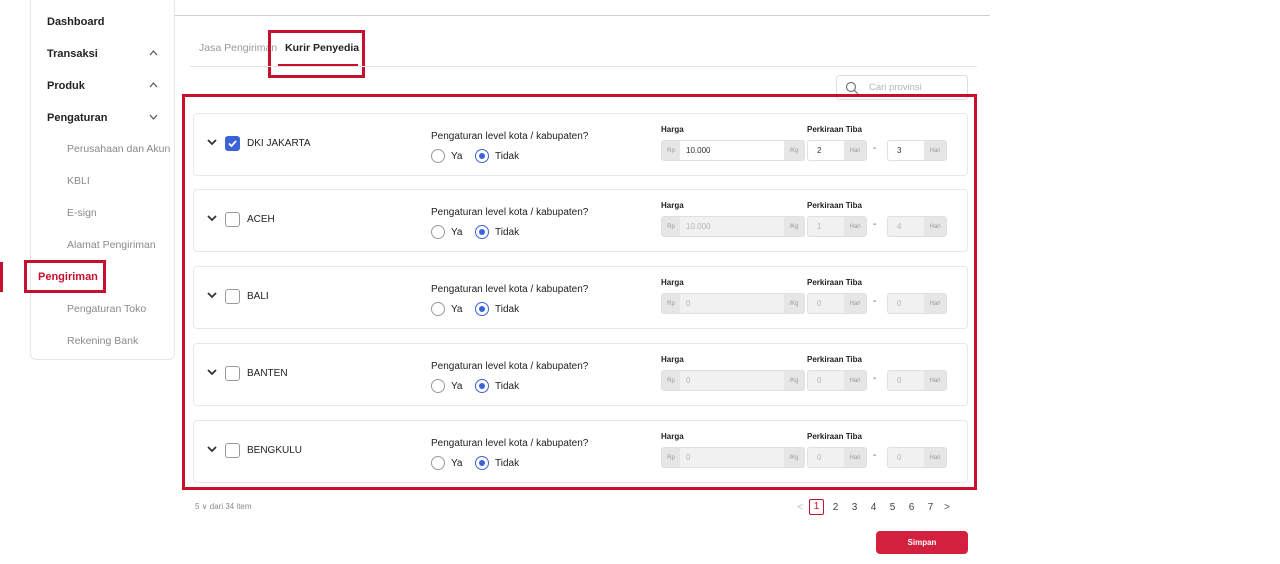 This screenshot has width=1280, height=564. What do you see at coordinates (835, 507) in the screenshot?
I see `page-button-2: 2` at bounding box center [835, 507].